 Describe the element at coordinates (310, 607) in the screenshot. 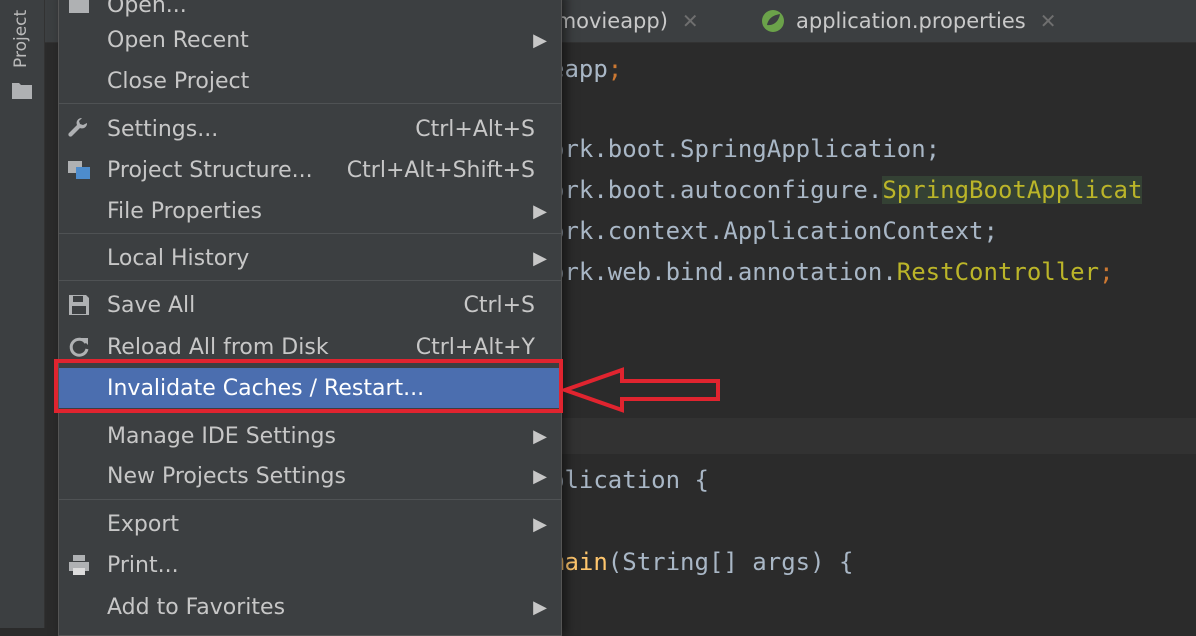

I see `menu-item-add-to-favorites: Add to Favorites ▶` at that location.